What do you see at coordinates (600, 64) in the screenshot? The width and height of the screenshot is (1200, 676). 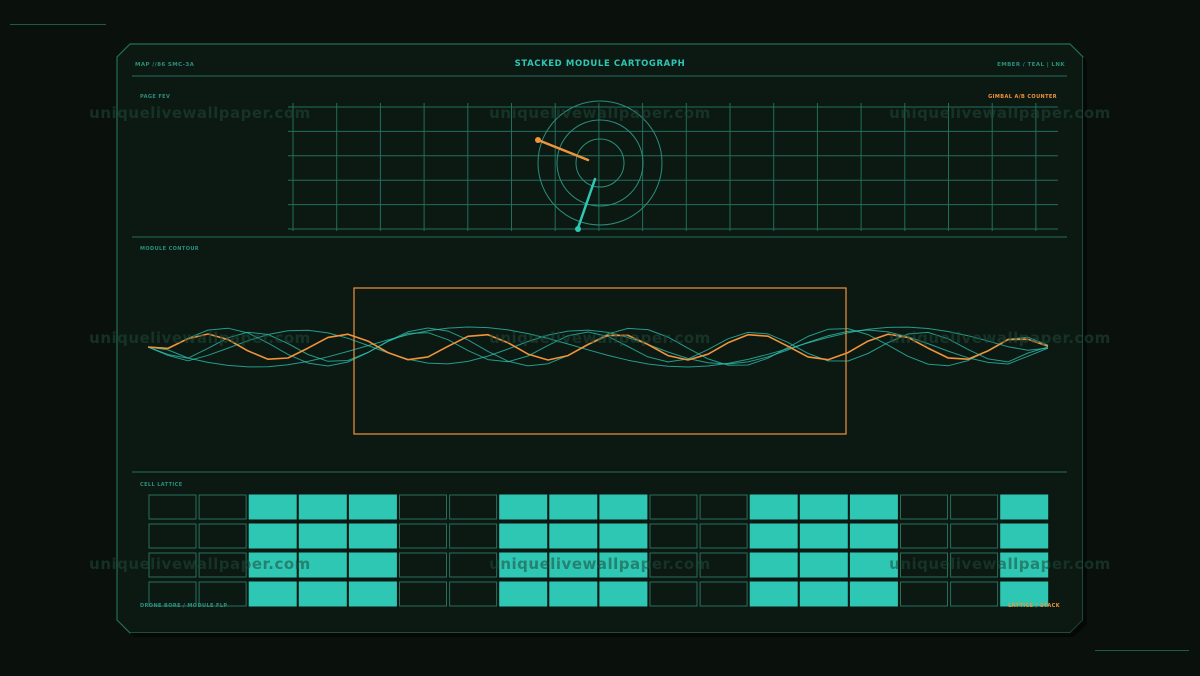 I see `page-title: STACKED MODULE CARTOGRAPH` at bounding box center [600, 64].